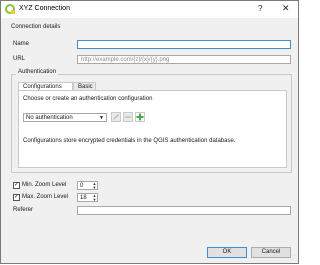  What do you see at coordinates (10, 9) in the screenshot?
I see `qgis-icon` at bounding box center [10, 9].